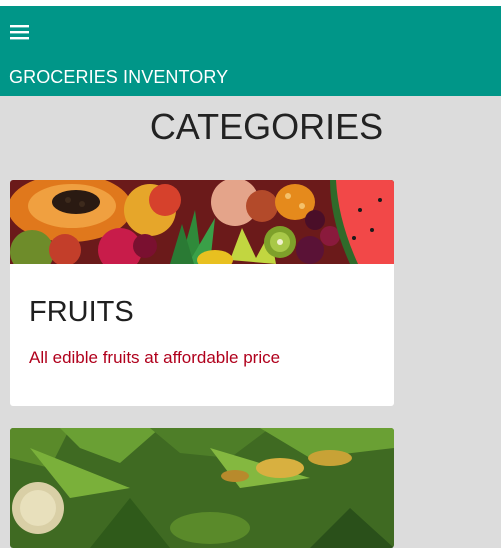 This screenshot has width=501, height=548. Describe the element at coordinates (266, 126) in the screenshot. I see `page-heading: CATEGORIES` at that location.